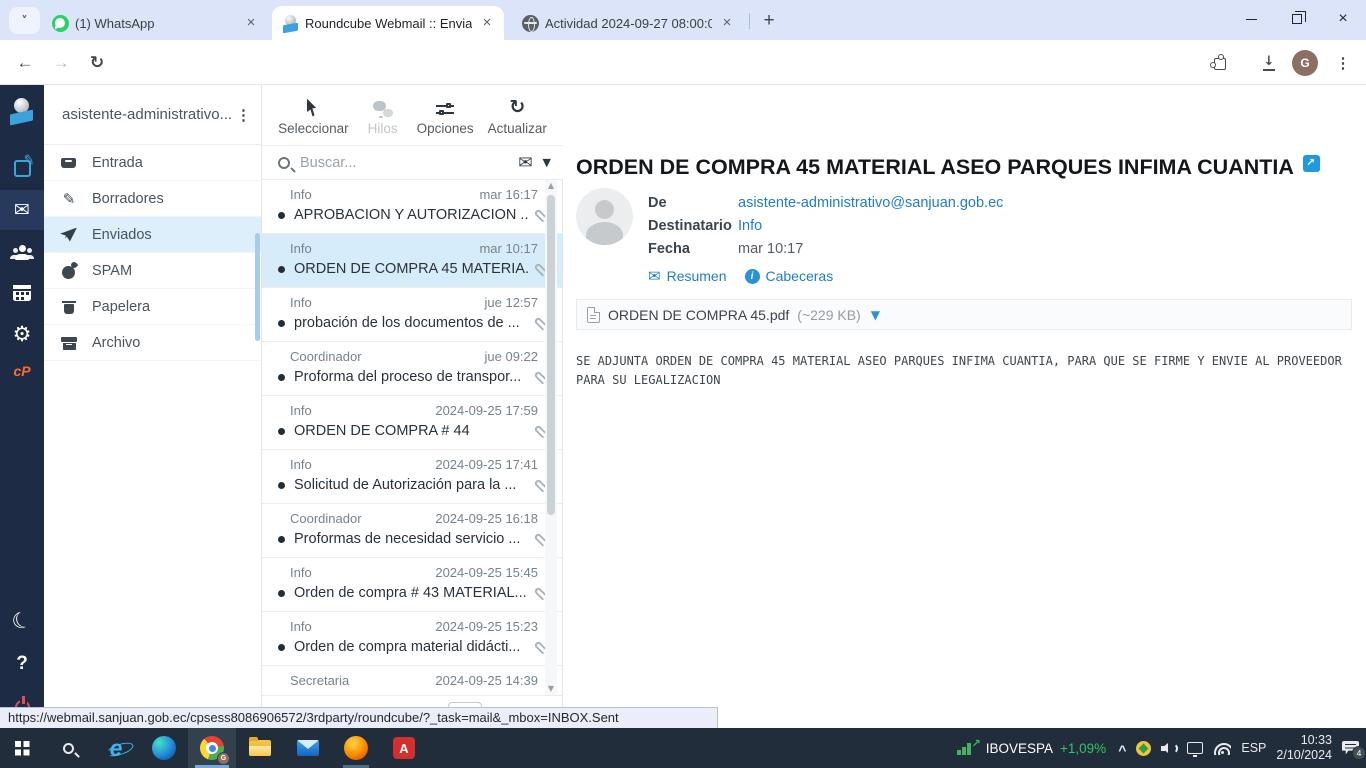  Describe the element at coordinates (152, 271) in the screenshot. I see `folder-spam: SPAM` at that location.